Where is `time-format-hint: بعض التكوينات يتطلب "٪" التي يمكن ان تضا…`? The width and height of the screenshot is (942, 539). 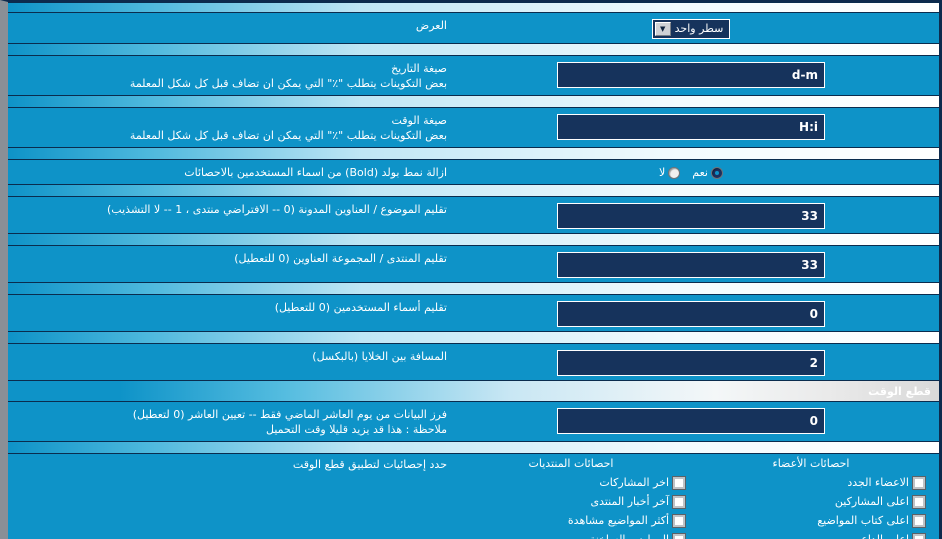
time-format-hint: بعض التكوينات يتطلب "٪" التي يمكن ان تضا… is located at coordinates (288, 135).